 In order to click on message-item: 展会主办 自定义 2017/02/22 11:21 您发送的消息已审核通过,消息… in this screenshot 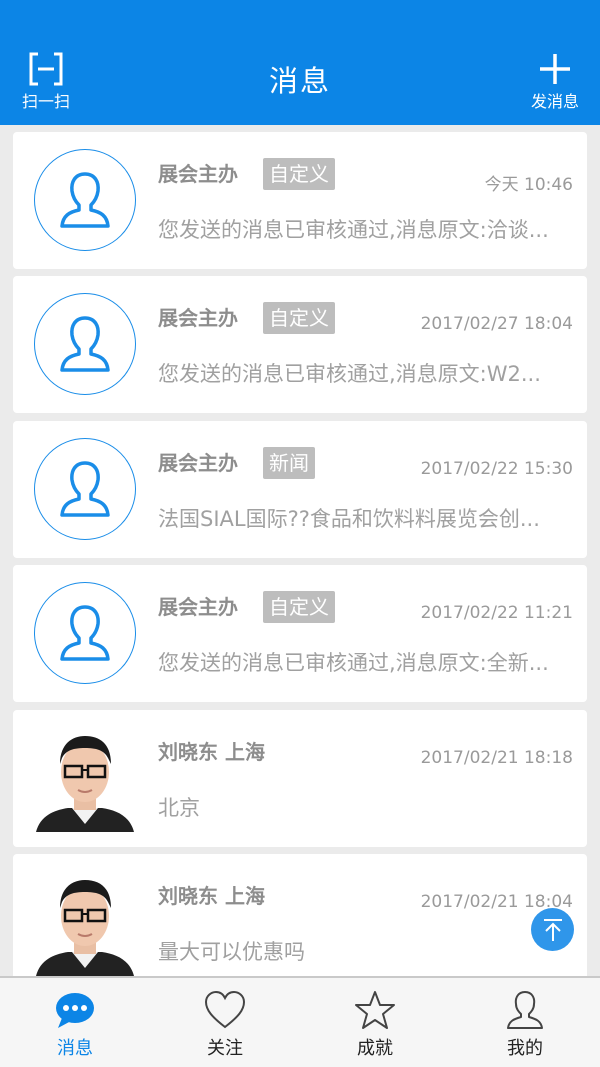, I will do `click(300, 633)`.